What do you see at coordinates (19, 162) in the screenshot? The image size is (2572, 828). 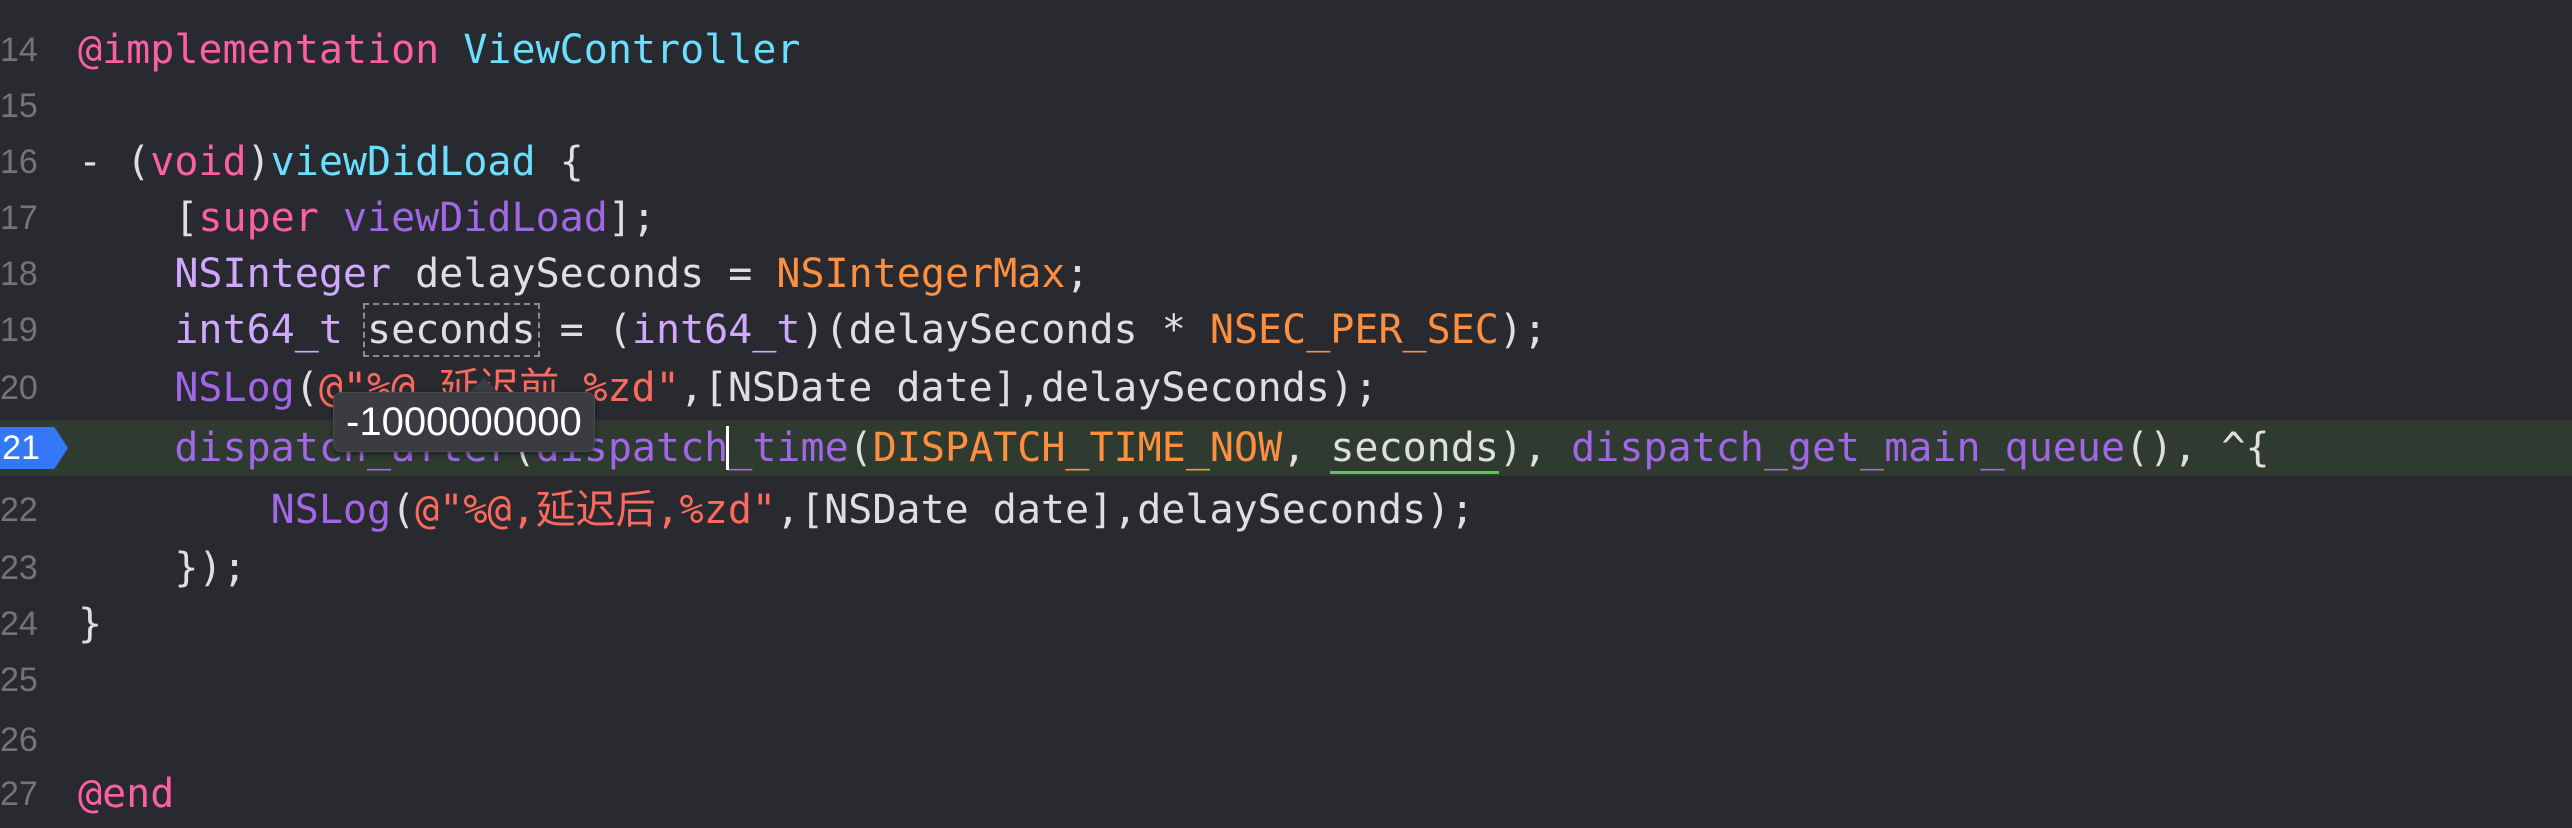 I see `line-number: 16` at bounding box center [19, 162].